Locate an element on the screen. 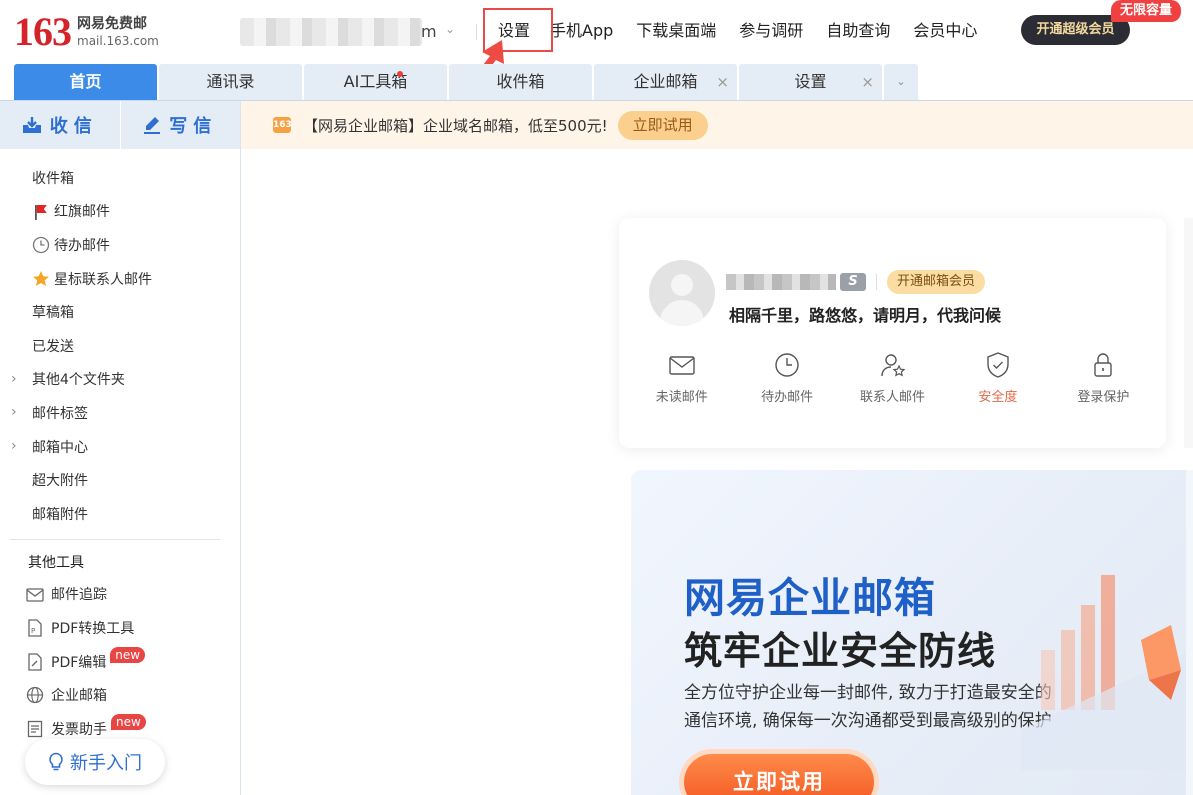  quick-unread-mail: 未读邮件 is located at coordinates (681, 377).